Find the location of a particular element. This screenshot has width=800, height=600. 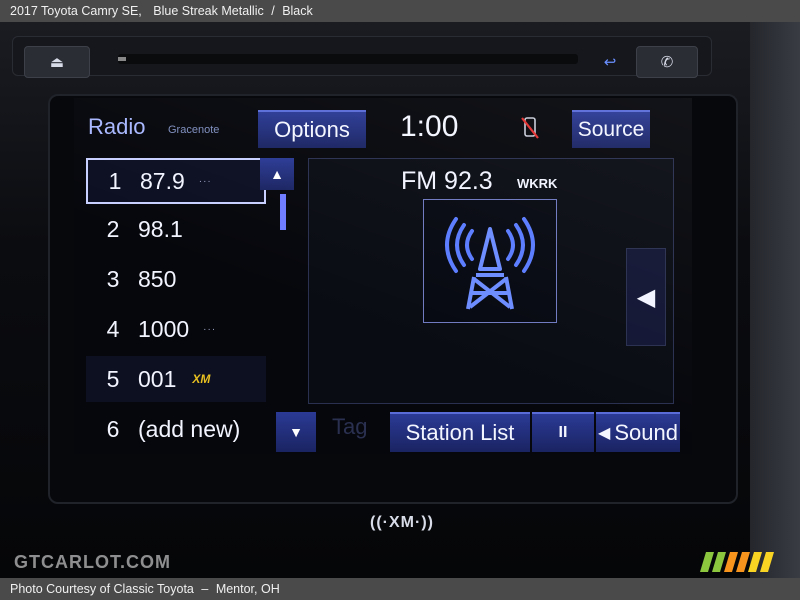

back-button: ↩ is located at coordinates (610, 62).